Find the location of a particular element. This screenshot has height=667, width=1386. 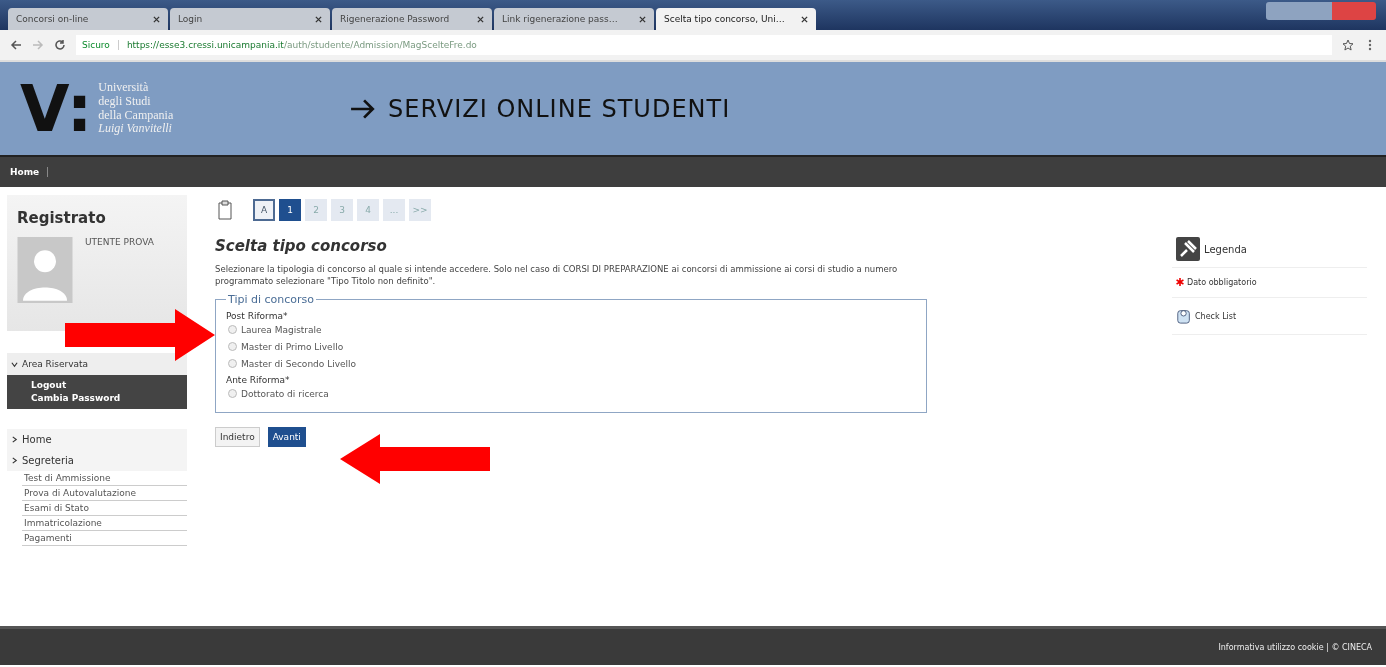

radio-label: Dottorato di ricerca is located at coordinates (285, 393).